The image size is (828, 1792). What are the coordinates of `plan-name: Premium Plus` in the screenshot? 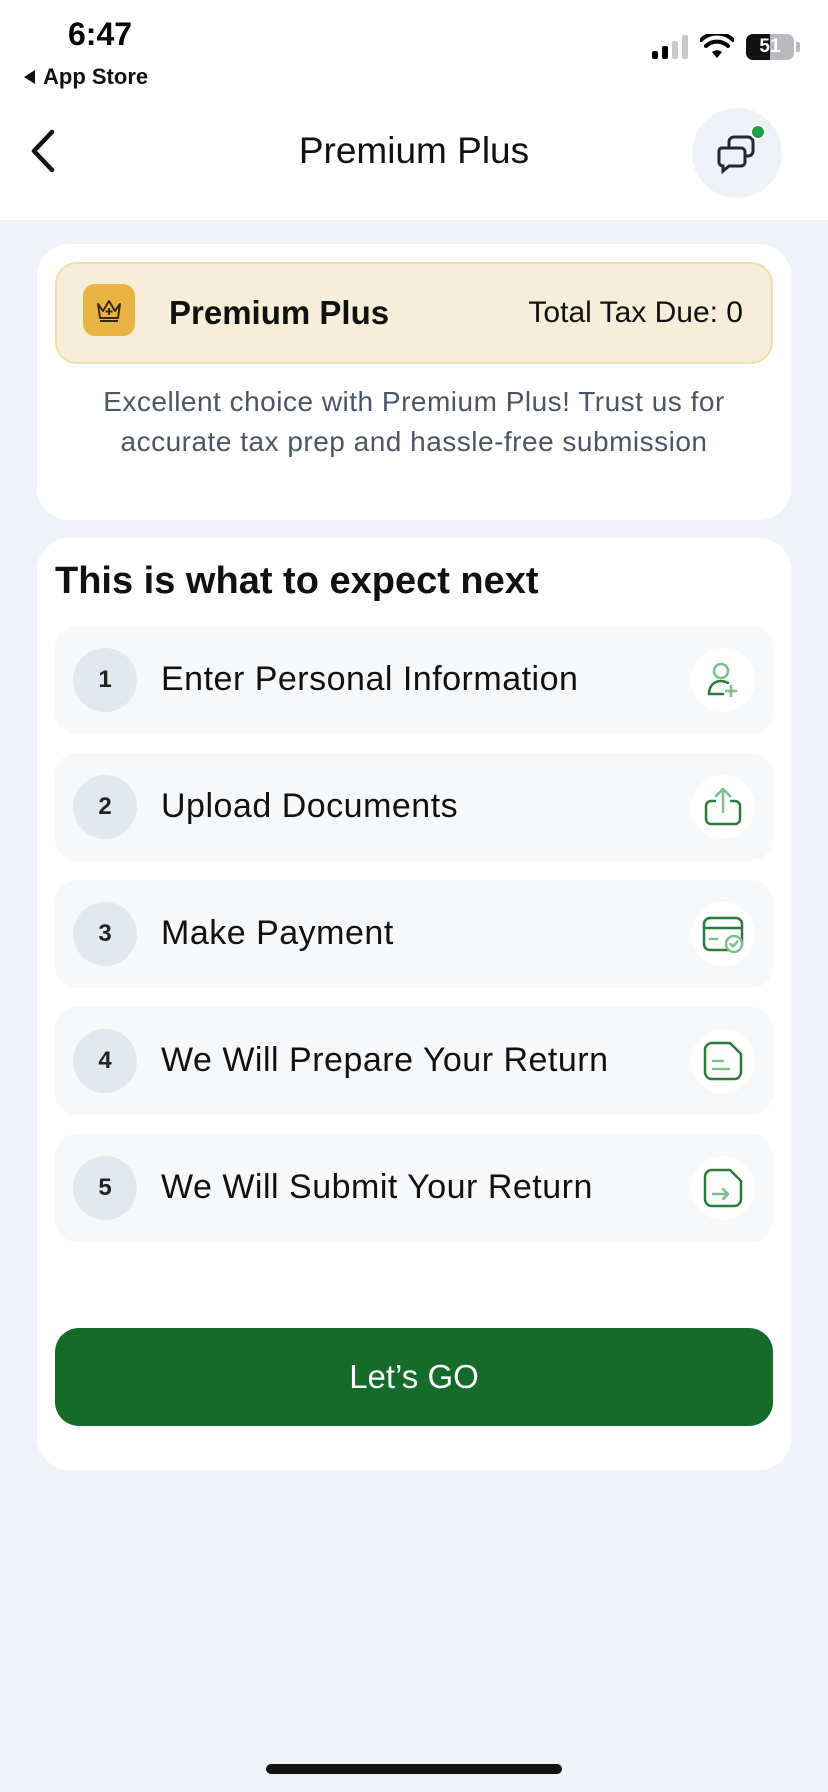 It's located at (279, 312).